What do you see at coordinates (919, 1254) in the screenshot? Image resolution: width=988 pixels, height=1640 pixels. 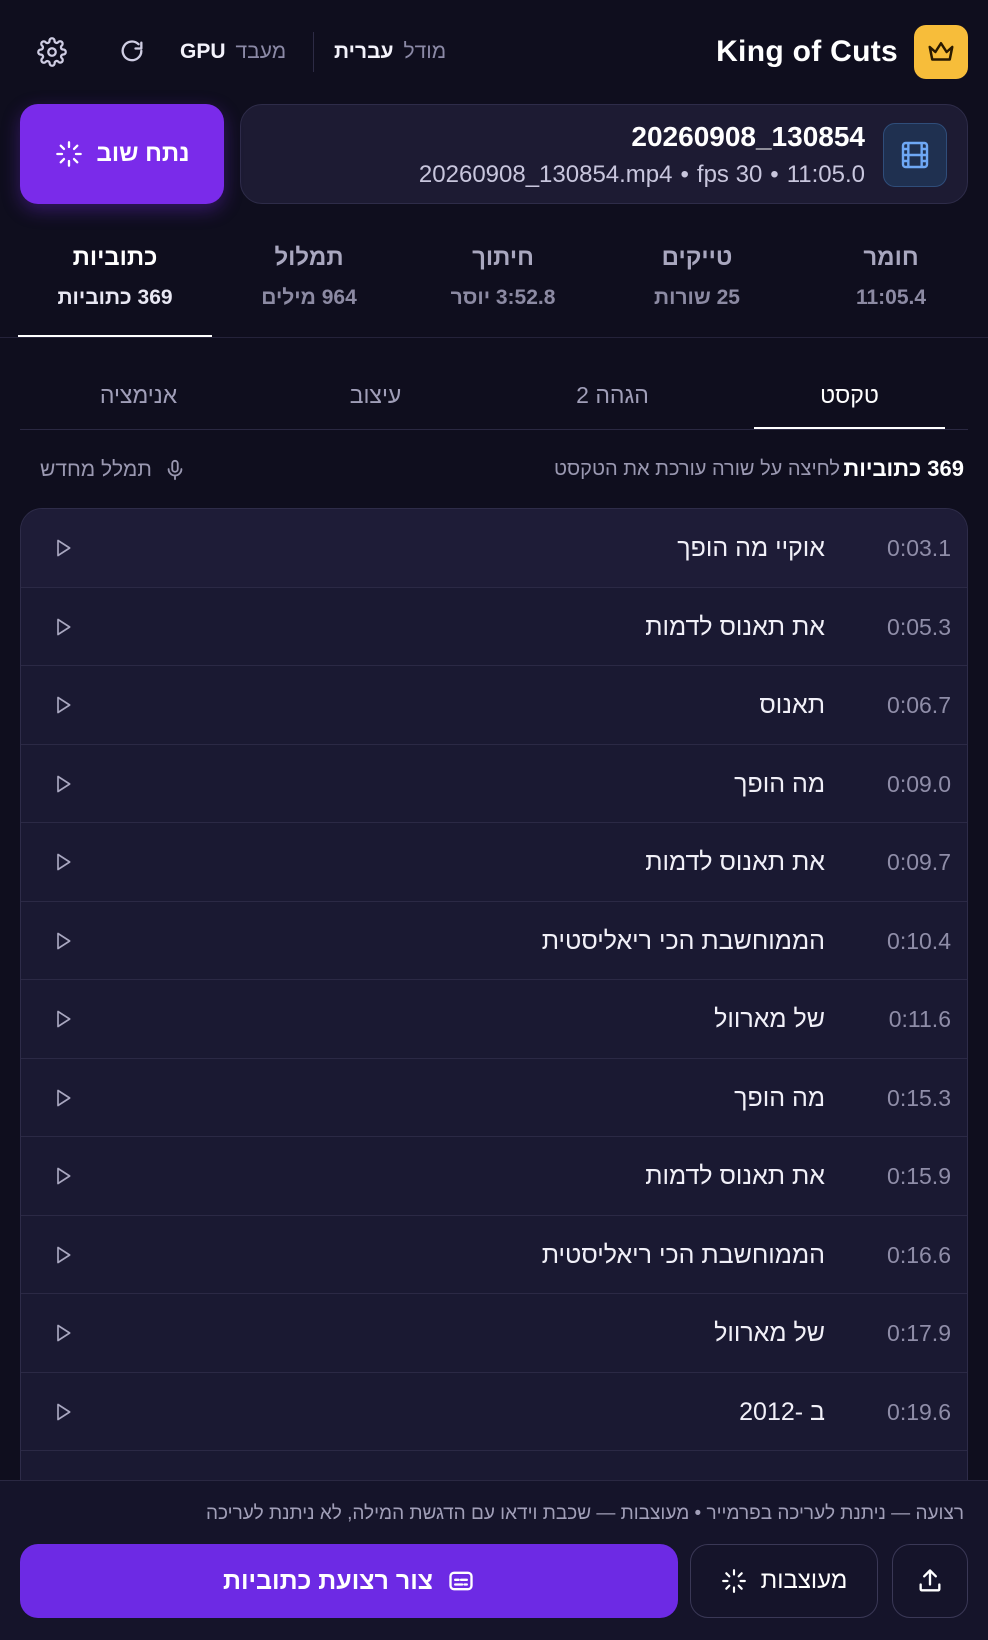 I see `subtitle-time: 0:16.6` at bounding box center [919, 1254].